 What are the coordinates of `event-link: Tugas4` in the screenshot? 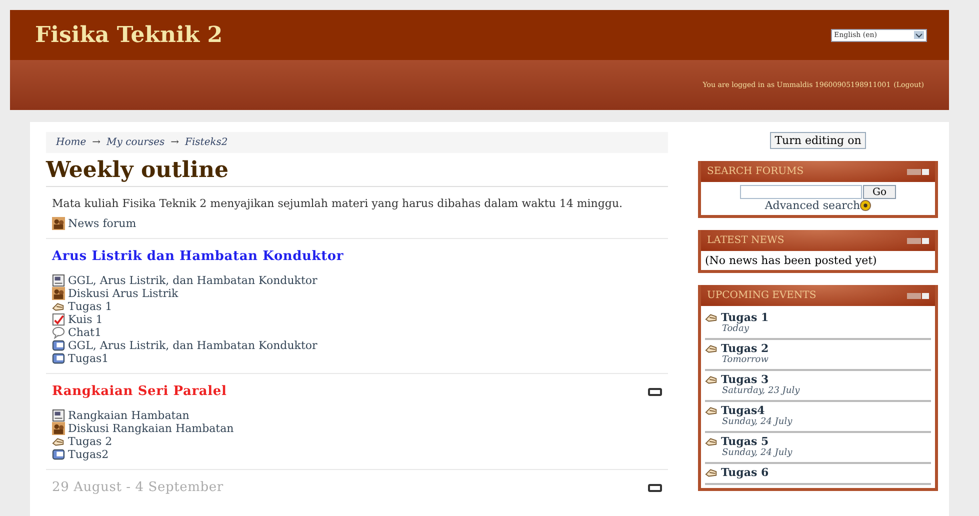 It's located at (743, 410).